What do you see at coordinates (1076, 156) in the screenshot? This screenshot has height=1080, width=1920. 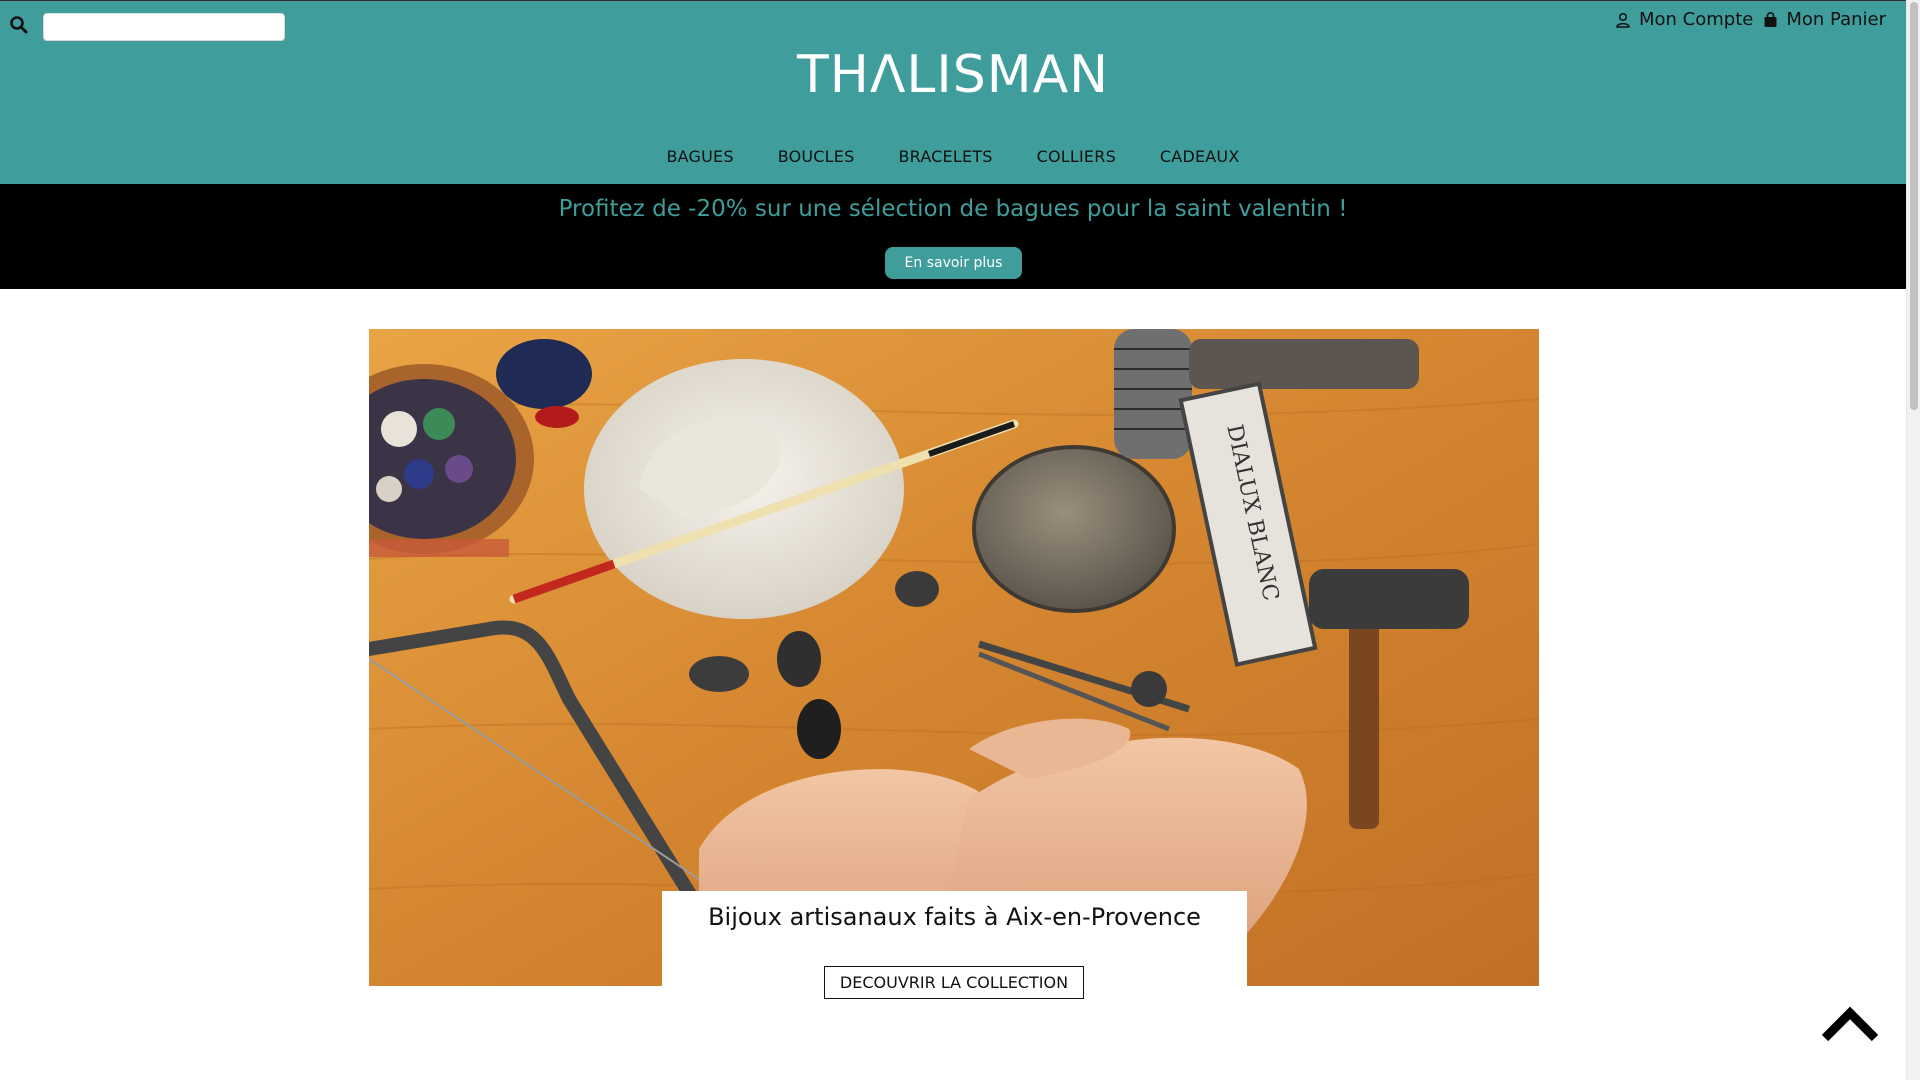 I see `nav-item-colliers: COLLIERS` at bounding box center [1076, 156].